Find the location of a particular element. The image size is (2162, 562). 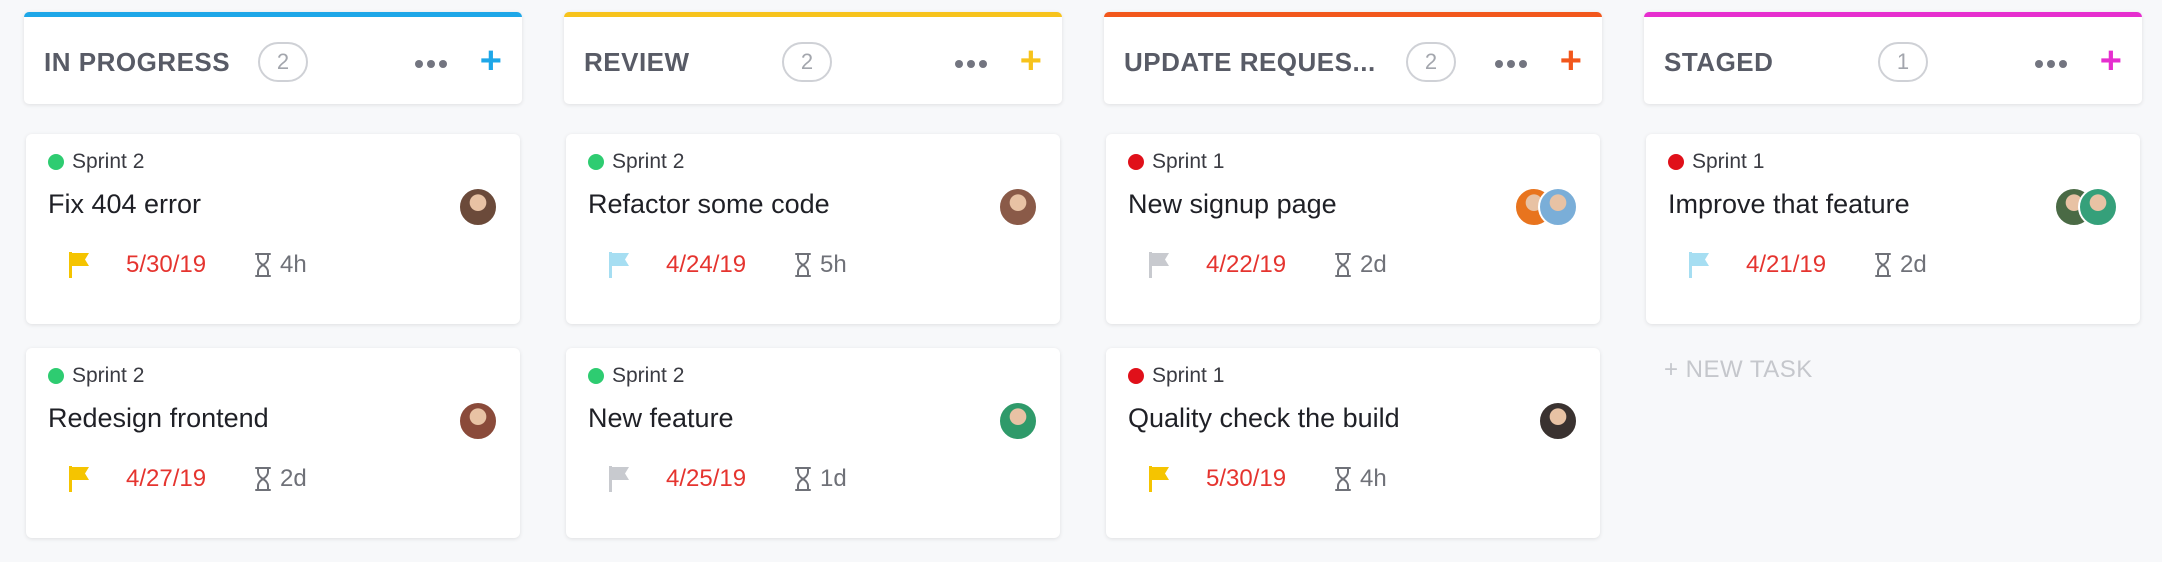

task-count-badge: 1 is located at coordinates (1903, 62).